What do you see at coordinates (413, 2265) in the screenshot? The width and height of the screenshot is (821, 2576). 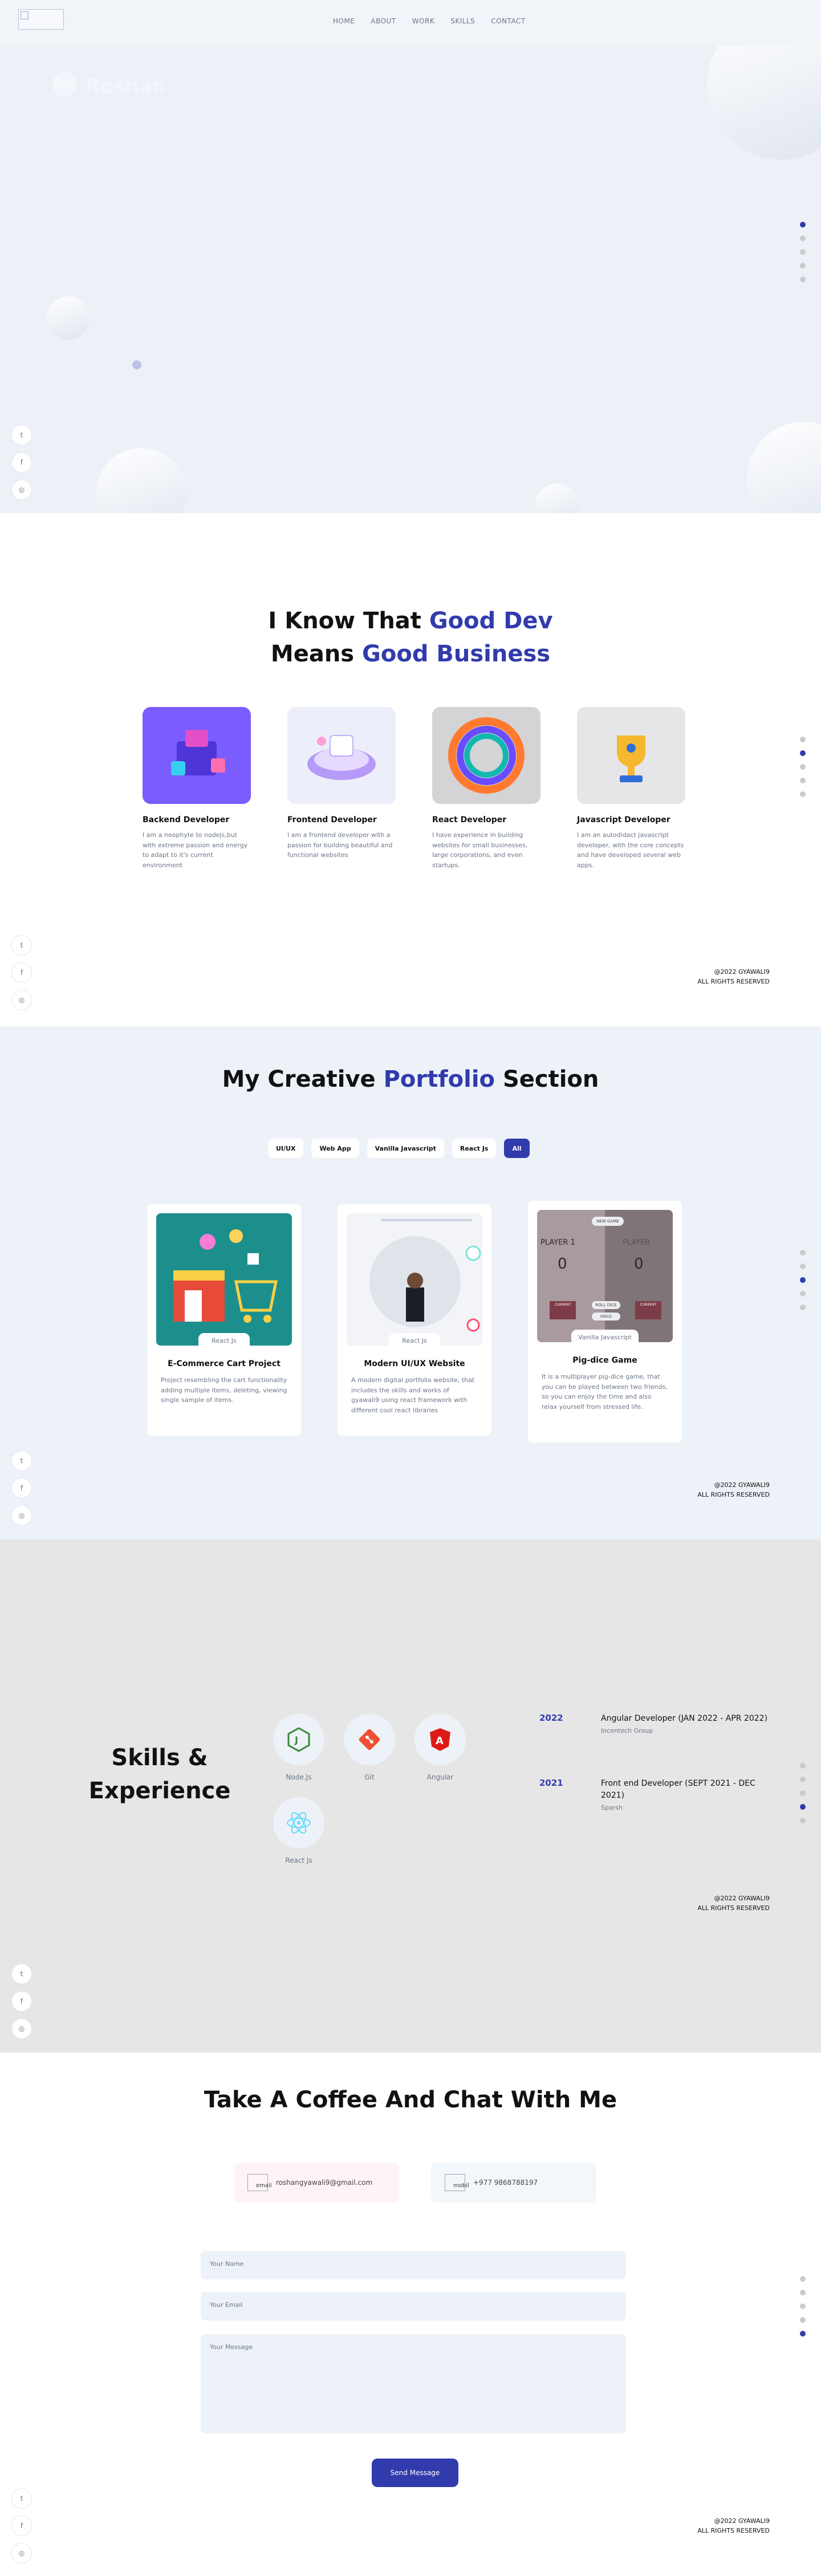 I see `name-input: Your Name` at bounding box center [413, 2265].